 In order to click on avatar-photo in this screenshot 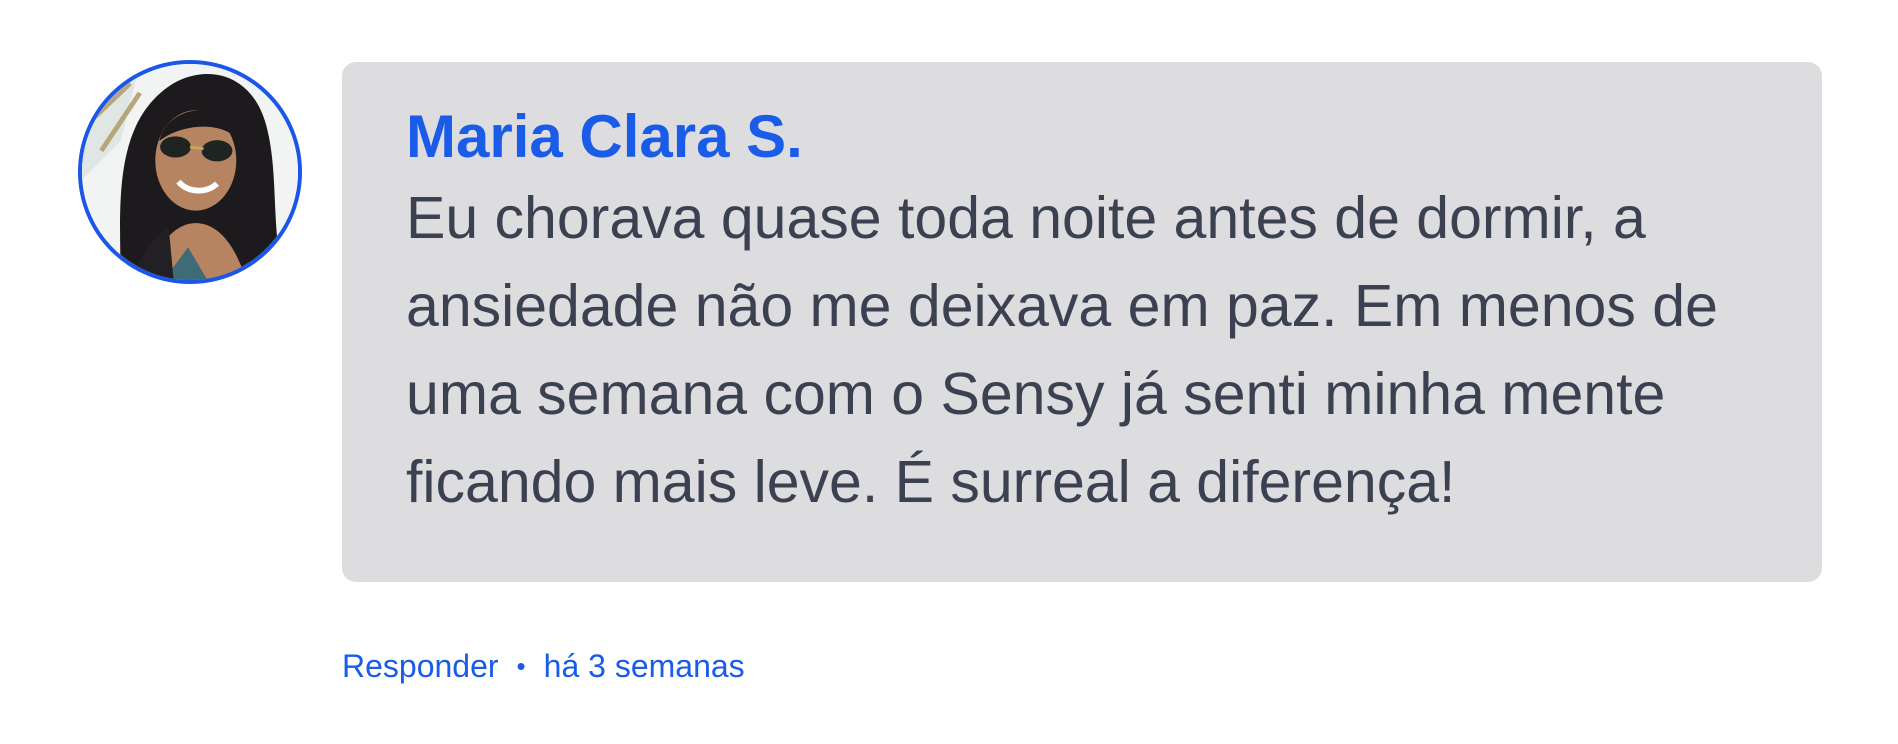, I will do `click(190, 172)`.